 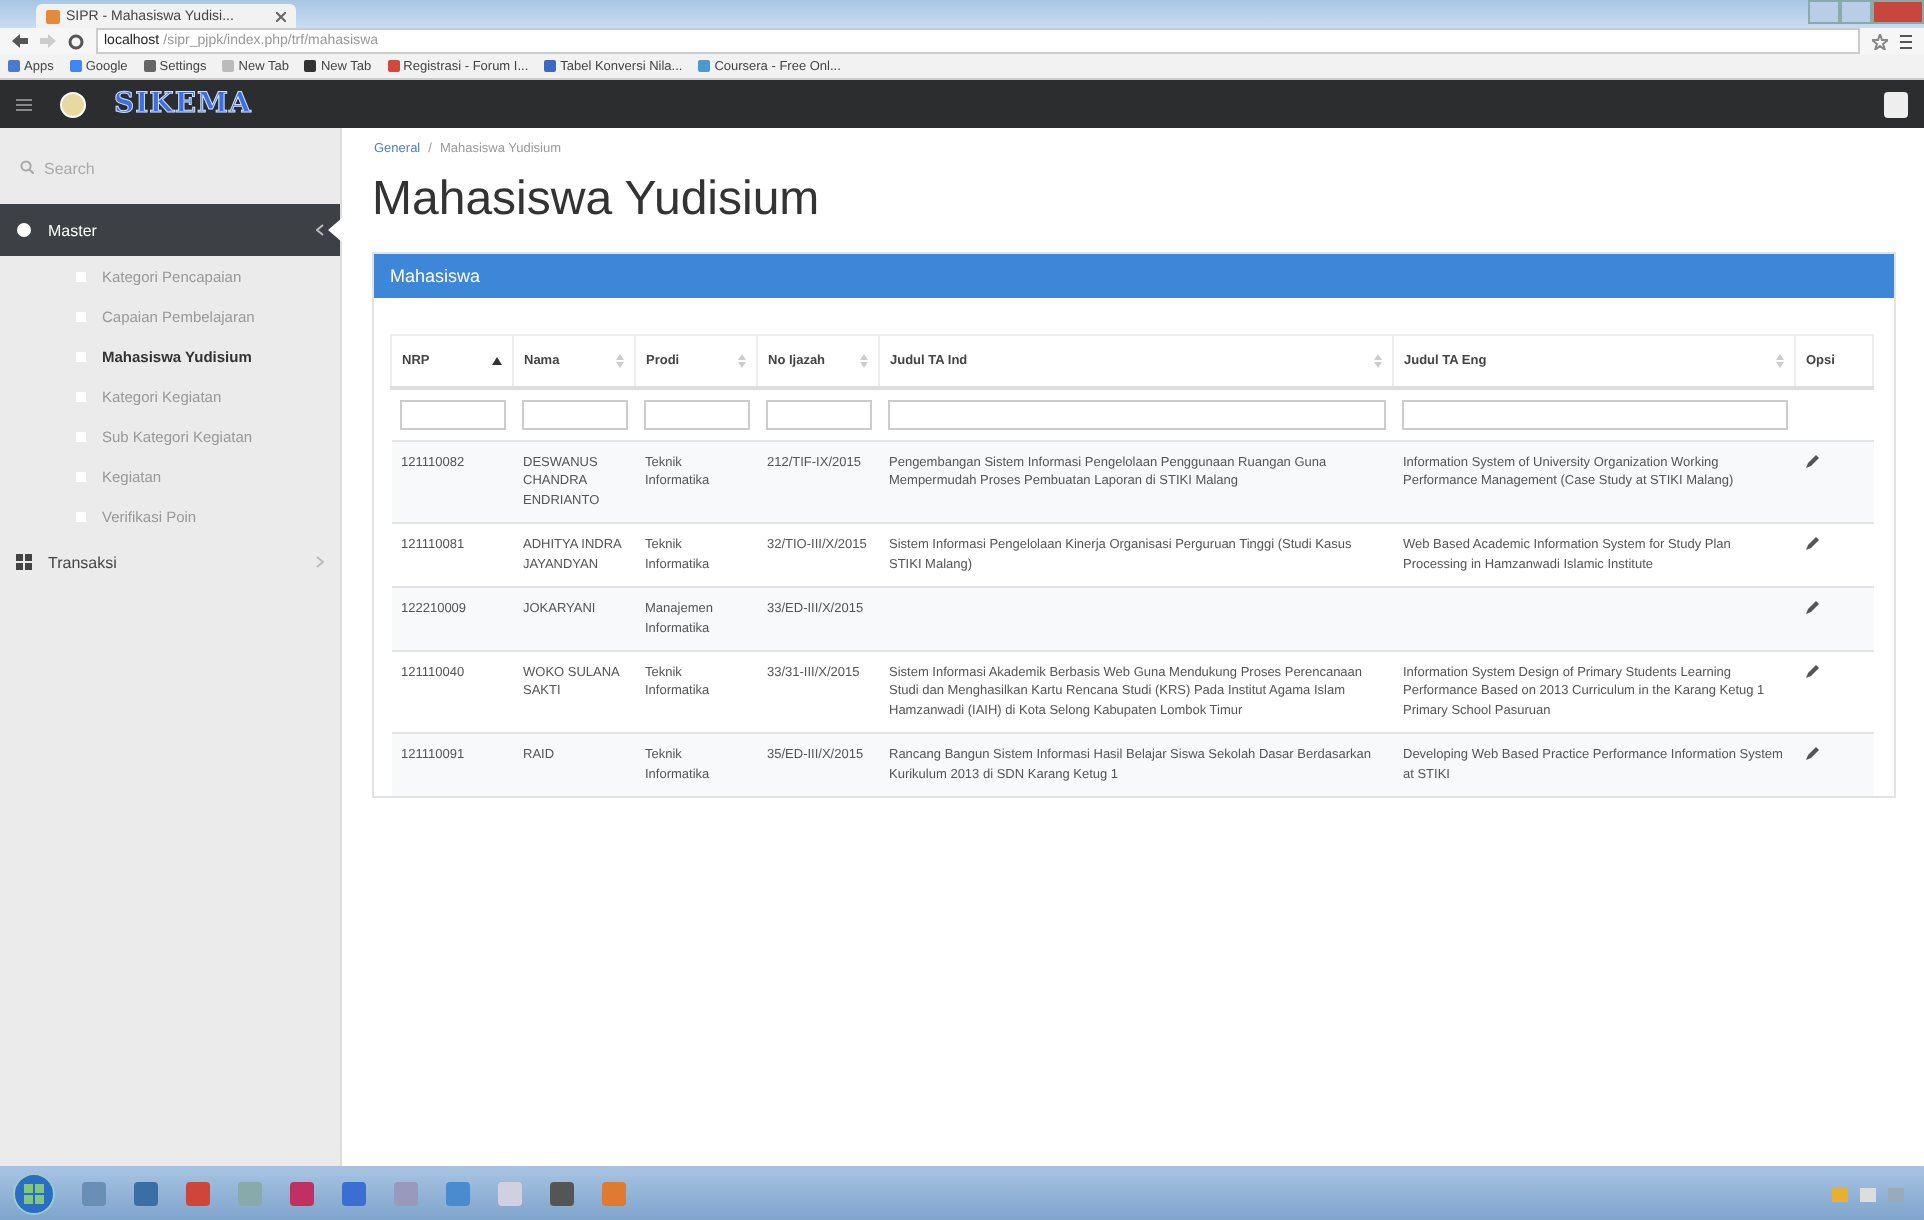 What do you see at coordinates (73, 104) in the screenshot?
I see `logo-icon` at bounding box center [73, 104].